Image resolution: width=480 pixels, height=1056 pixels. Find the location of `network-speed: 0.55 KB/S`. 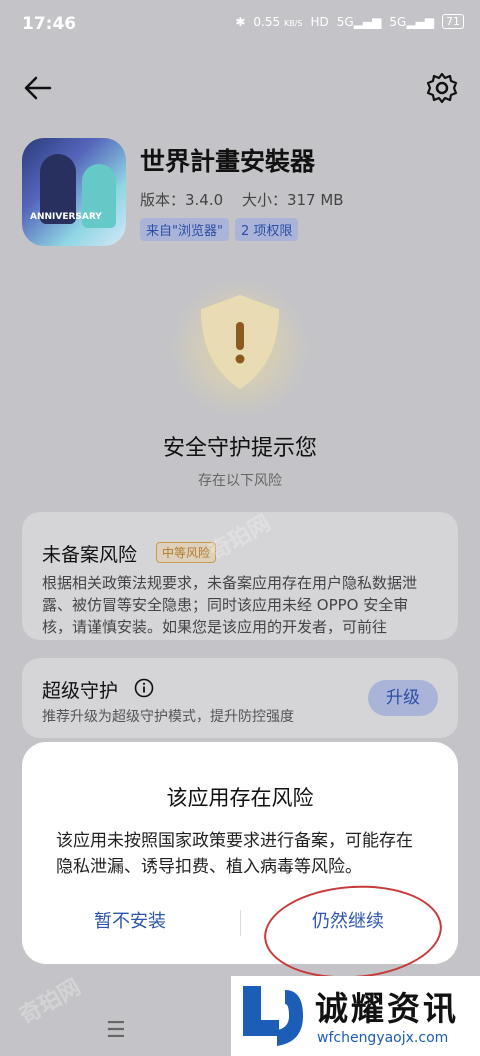

network-speed: 0.55 KB/S is located at coordinates (278, 21).